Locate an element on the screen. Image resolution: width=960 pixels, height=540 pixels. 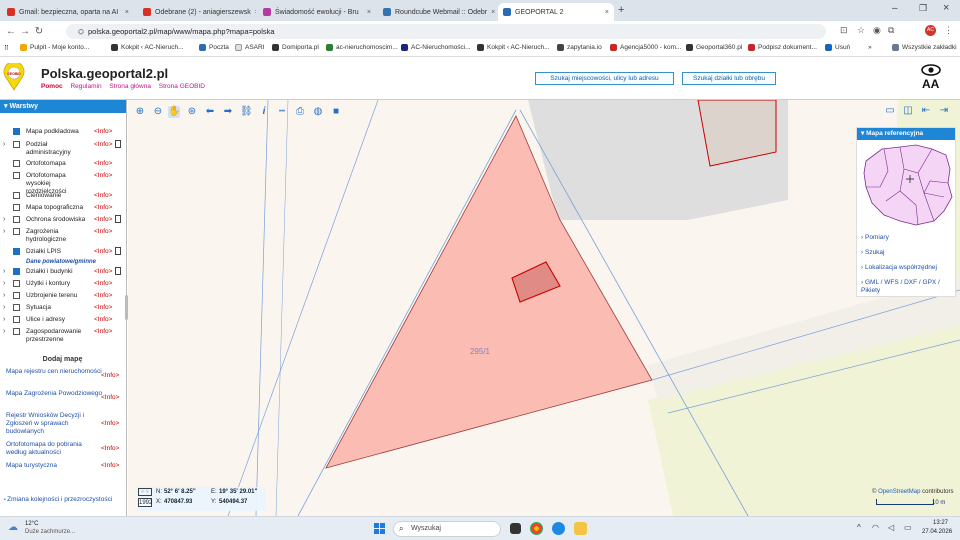
bookmark-item: Domiporta.pl is located at coordinates (295, 47).